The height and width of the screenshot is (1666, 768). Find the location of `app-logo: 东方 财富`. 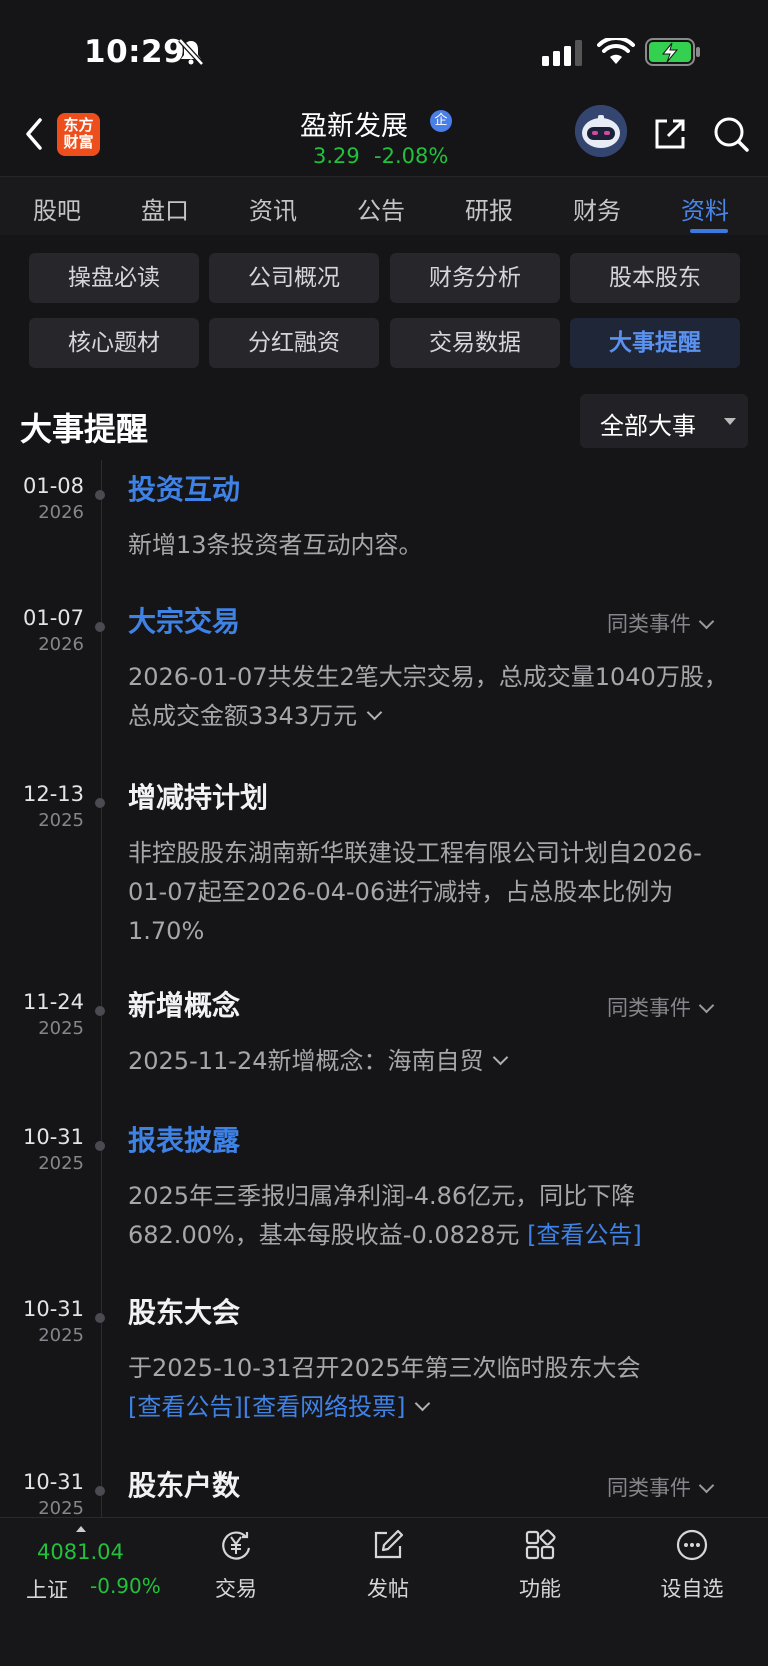

app-logo: 东方 财富 is located at coordinates (78, 134).